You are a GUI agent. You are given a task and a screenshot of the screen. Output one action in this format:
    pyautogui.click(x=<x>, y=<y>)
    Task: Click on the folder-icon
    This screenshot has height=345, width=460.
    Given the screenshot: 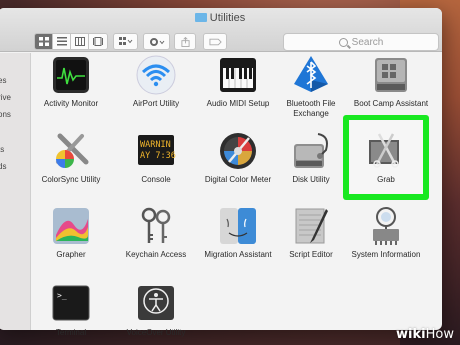 What is the action you would take?
    pyautogui.click(x=200, y=17)
    